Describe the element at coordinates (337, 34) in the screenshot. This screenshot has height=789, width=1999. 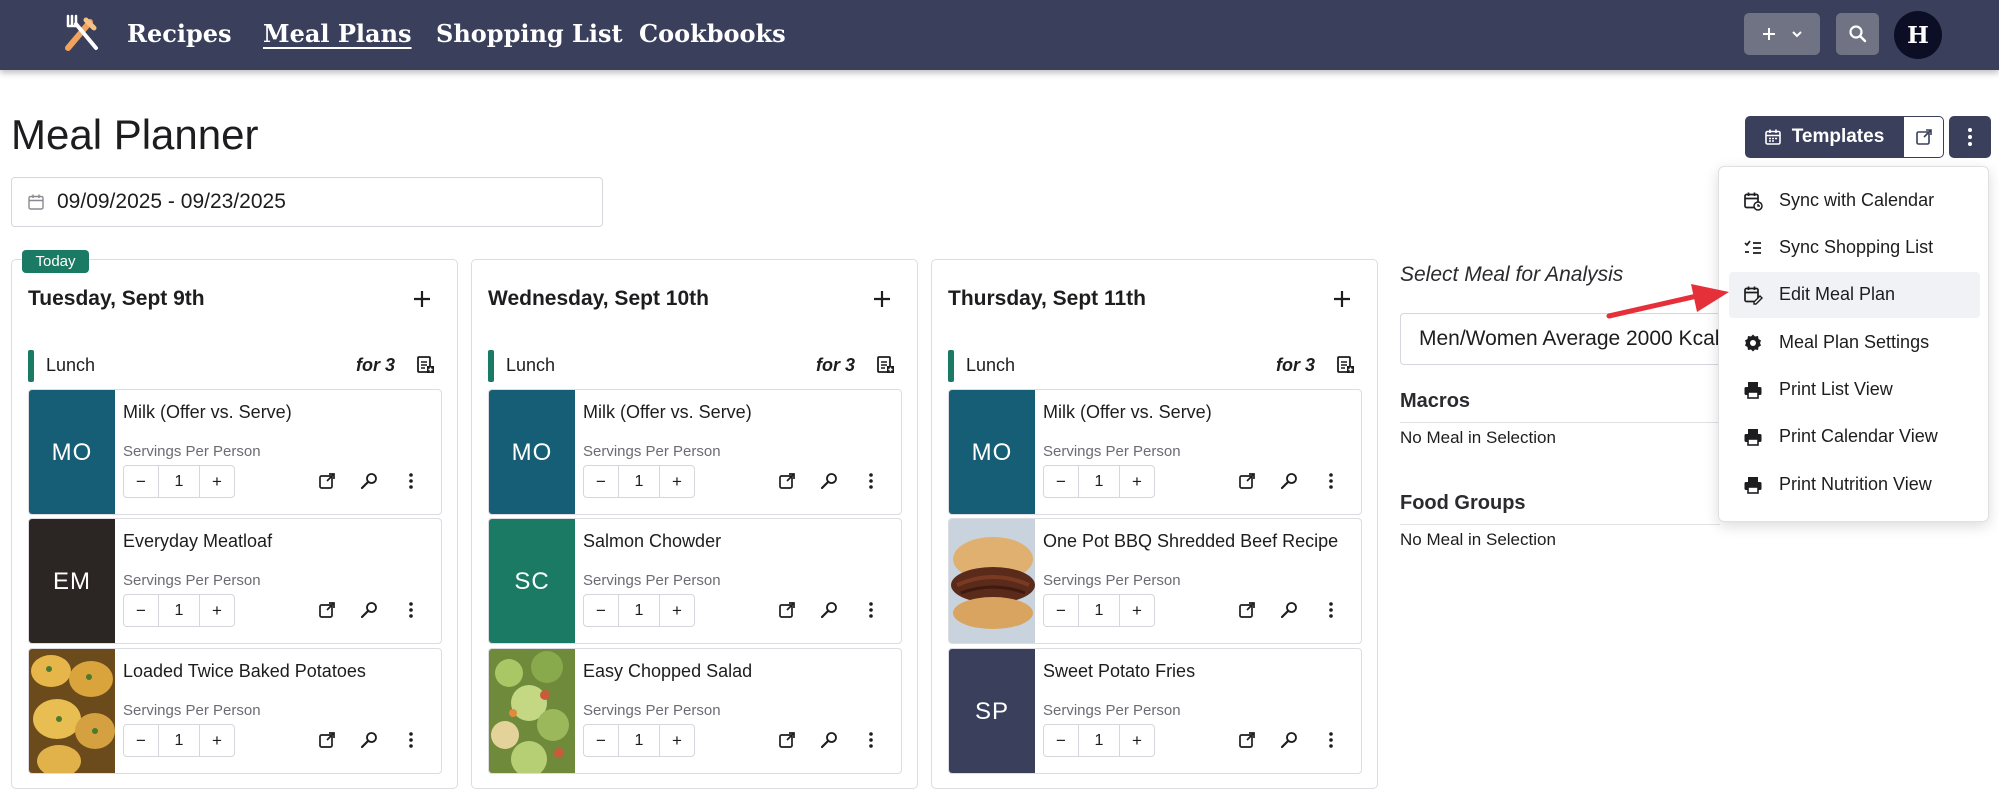
I see `nav-link-meal-plans: Meal Plans` at that location.